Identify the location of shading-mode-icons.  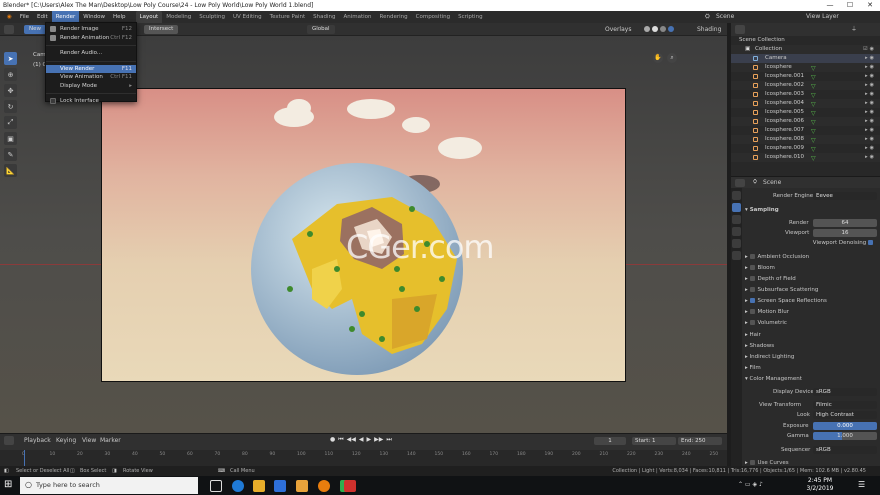
(659, 29).